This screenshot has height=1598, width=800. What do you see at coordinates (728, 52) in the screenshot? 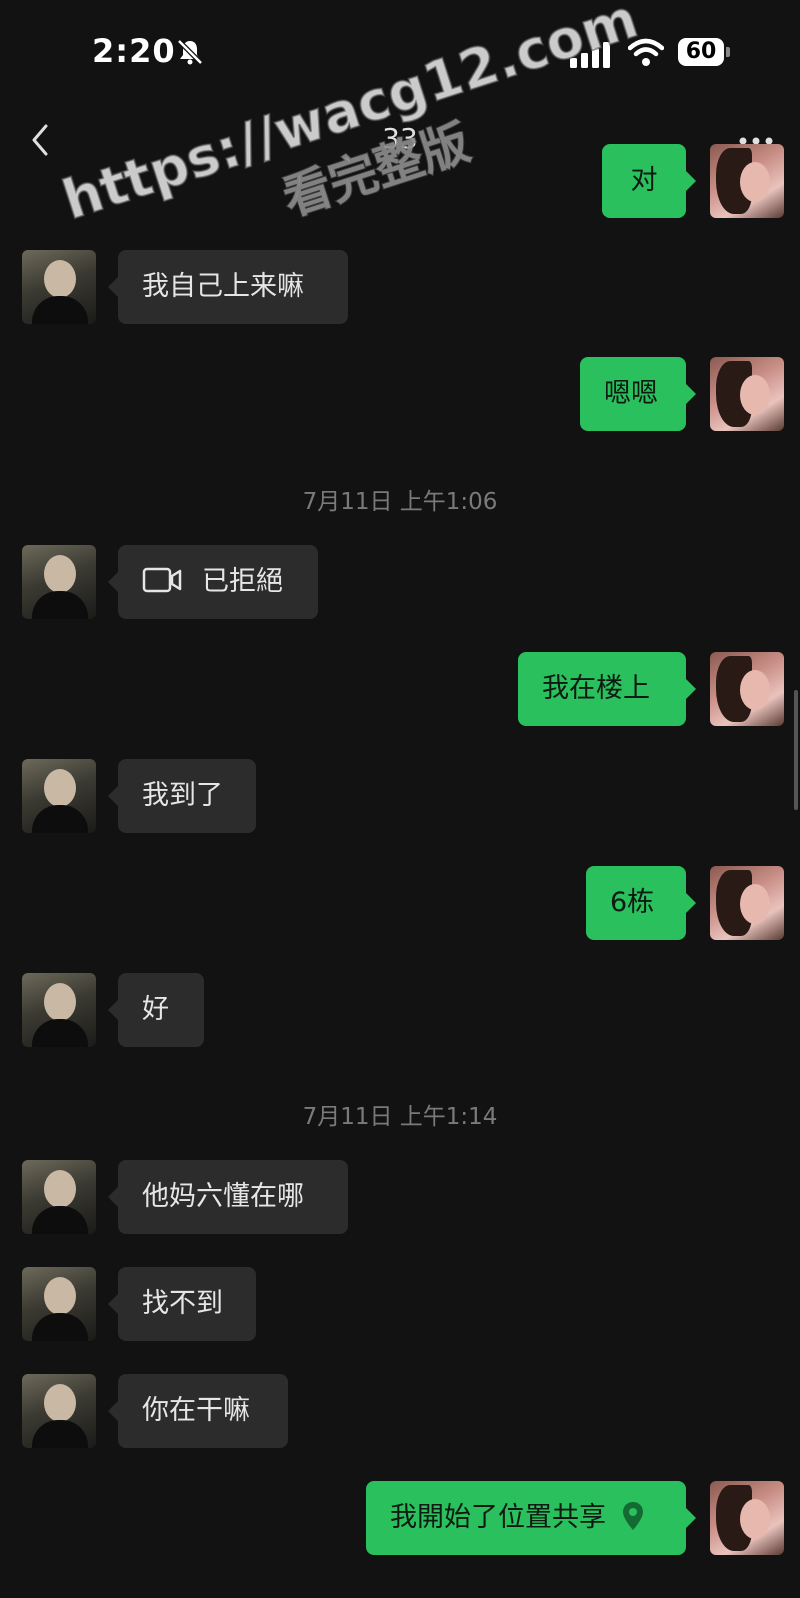
I see `battery-tip` at bounding box center [728, 52].